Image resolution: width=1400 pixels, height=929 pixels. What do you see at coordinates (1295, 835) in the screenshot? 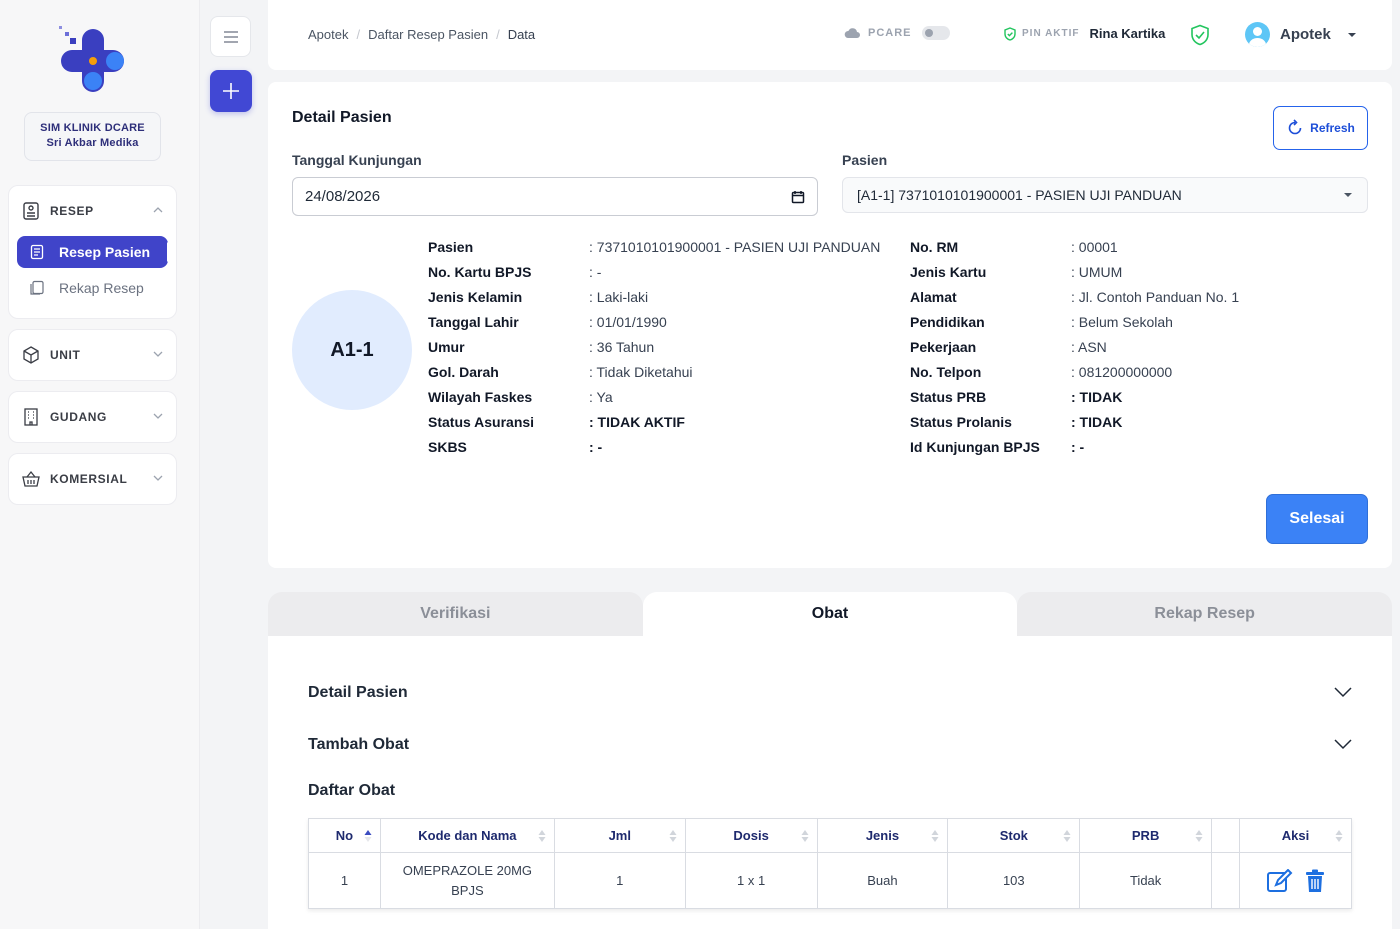
I see `col-aksi: Aksi` at bounding box center [1295, 835].